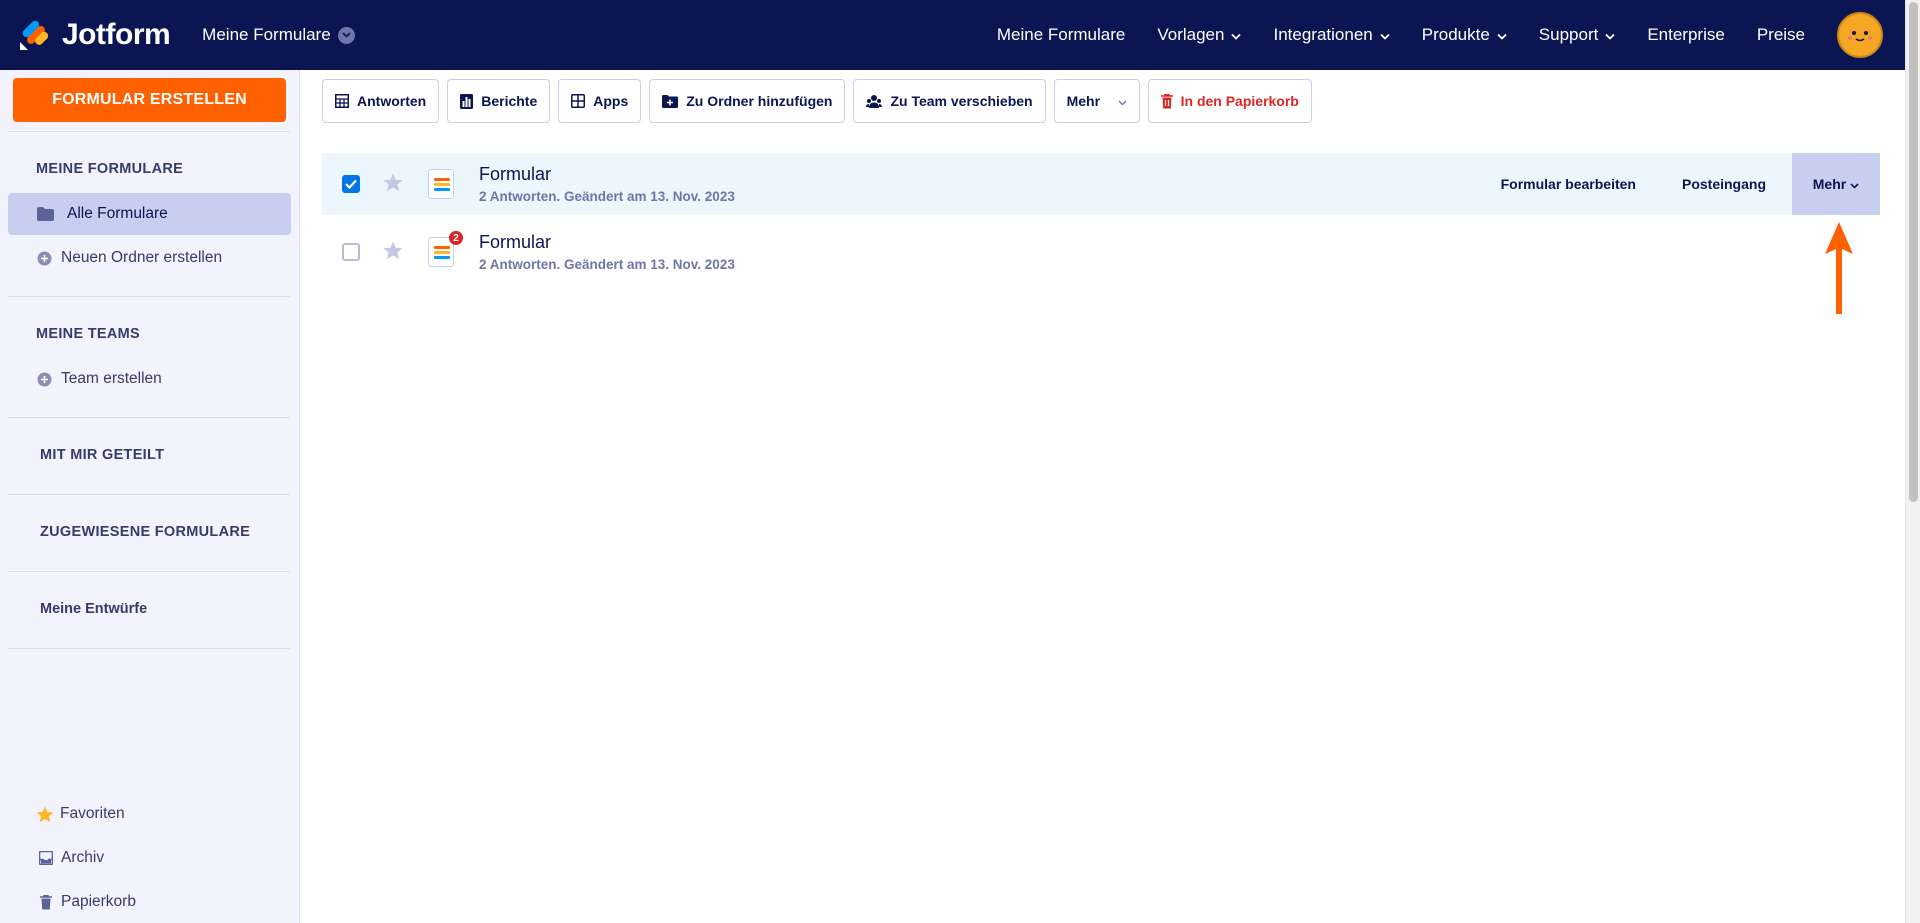 This screenshot has height=923, width=1920. Describe the element at coordinates (117, 213) in the screenshot. I see `sidebar-item-label: Alle Formulare` at that location.